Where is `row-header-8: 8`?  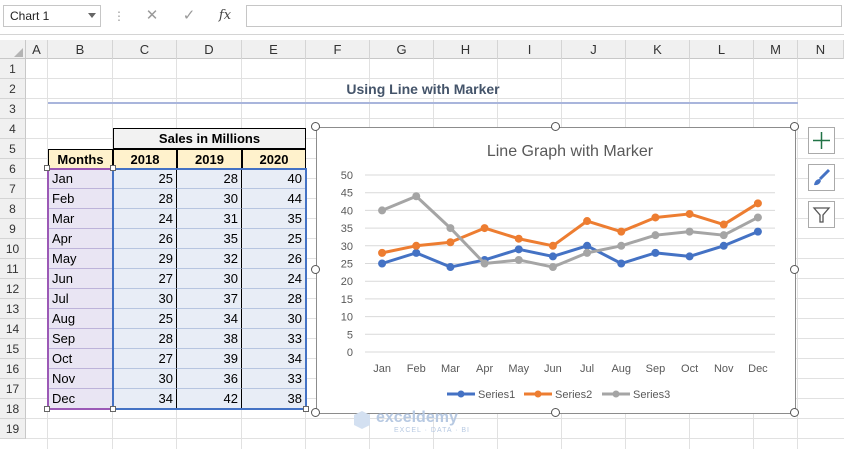
row-header-8: 8 is located at coordinates (13, 209).